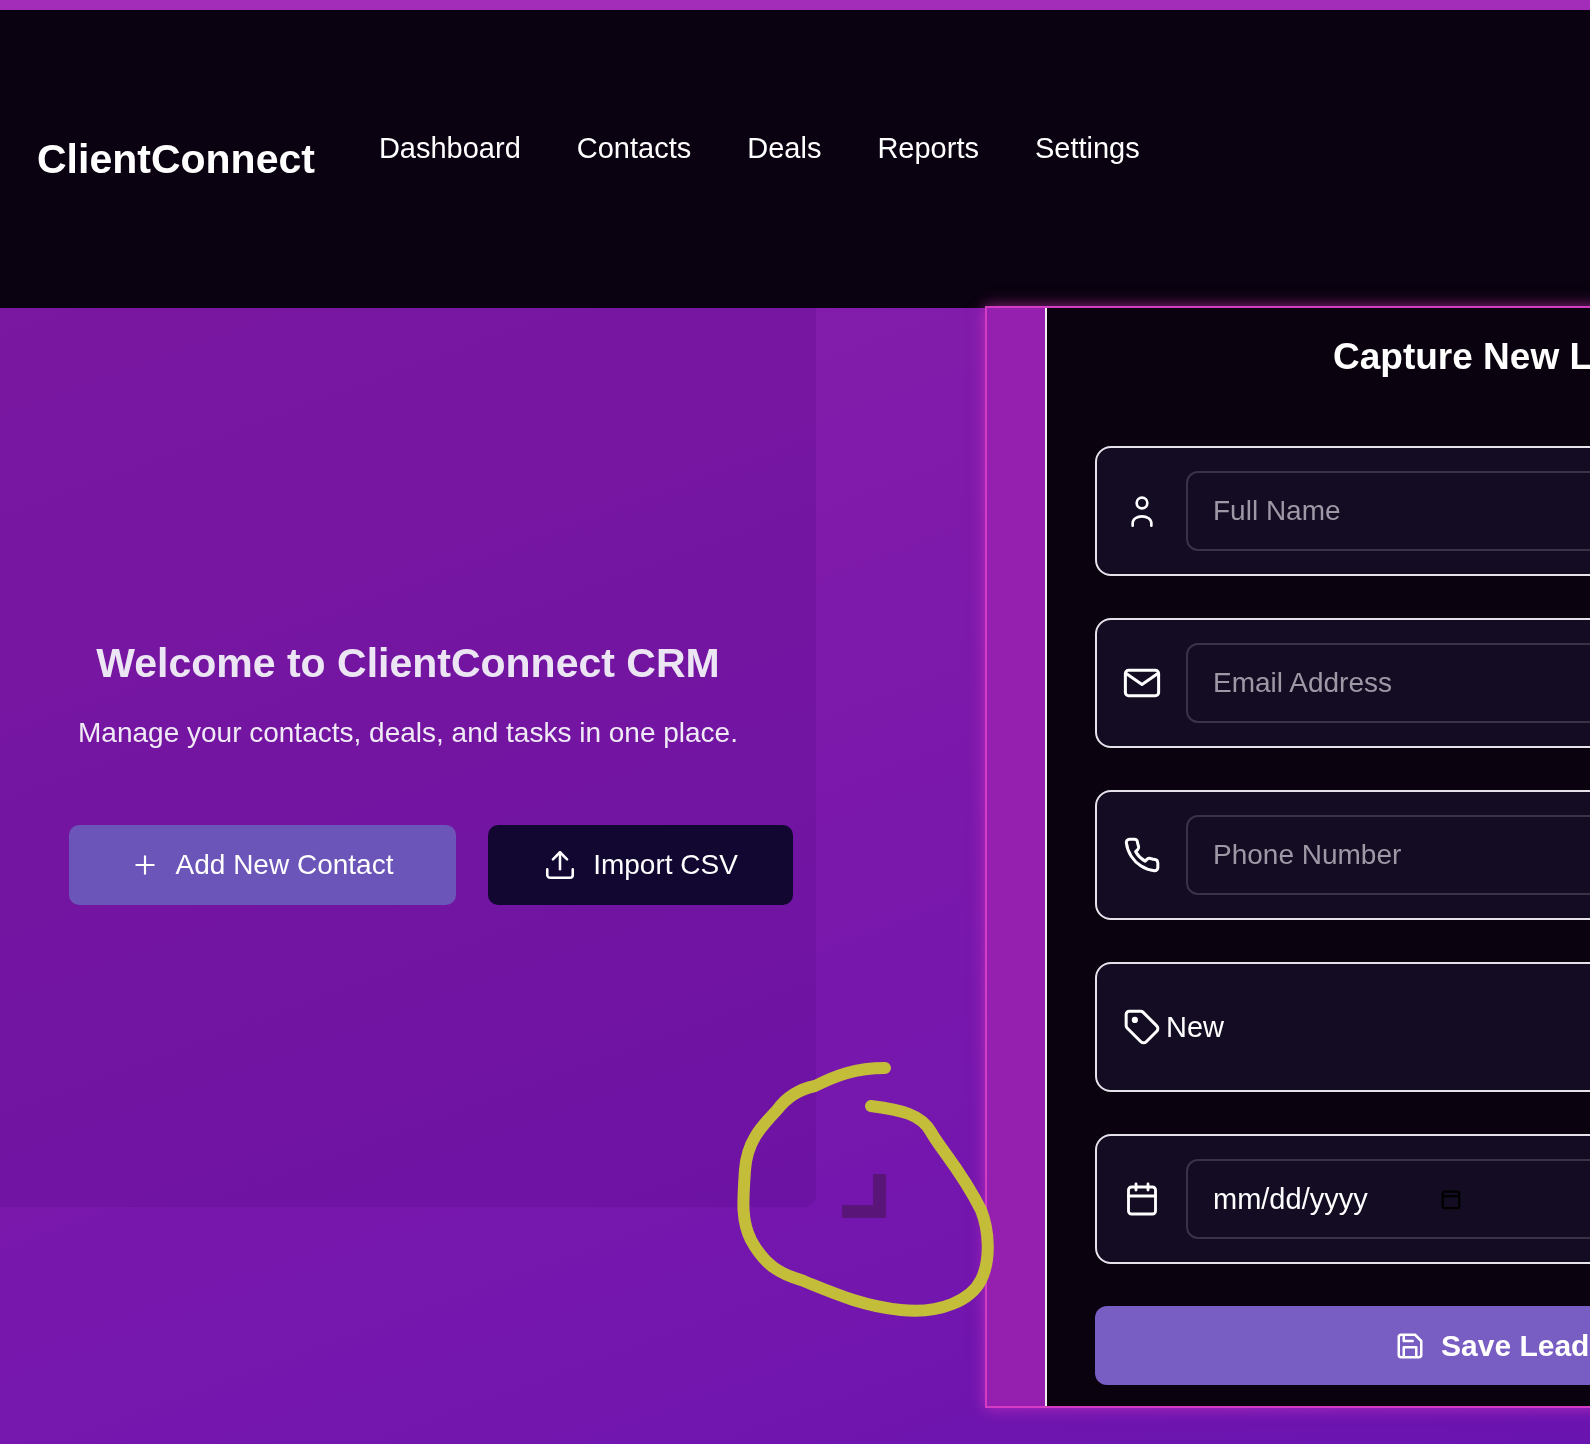 The width and height of the screenshot is (1590, 1444). Describe the element at coordinates (408, 663) in the screenshot. I see `hero-title: Welcome to ClientConnect CRM` at that location.